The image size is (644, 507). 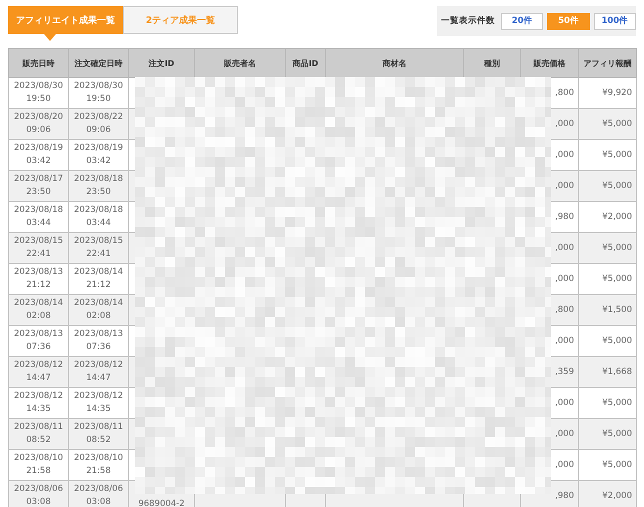 I want to click on column-header: 注文確定日時, so click(x=98, y=63).